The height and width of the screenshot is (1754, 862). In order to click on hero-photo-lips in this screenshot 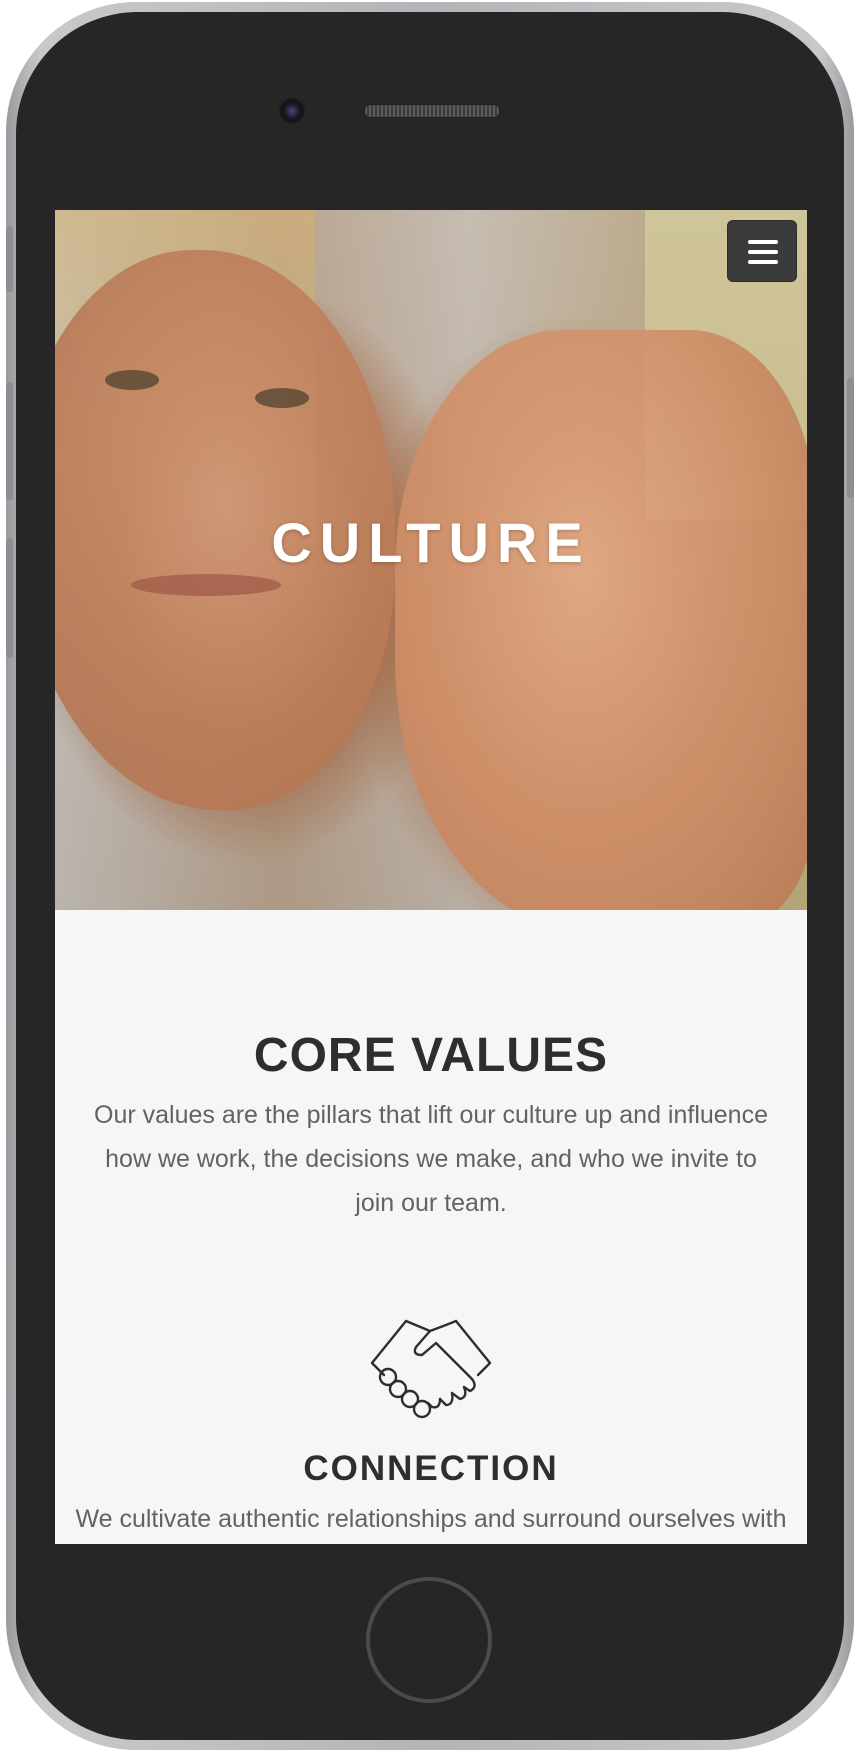, I will do `click(206, 585)`.